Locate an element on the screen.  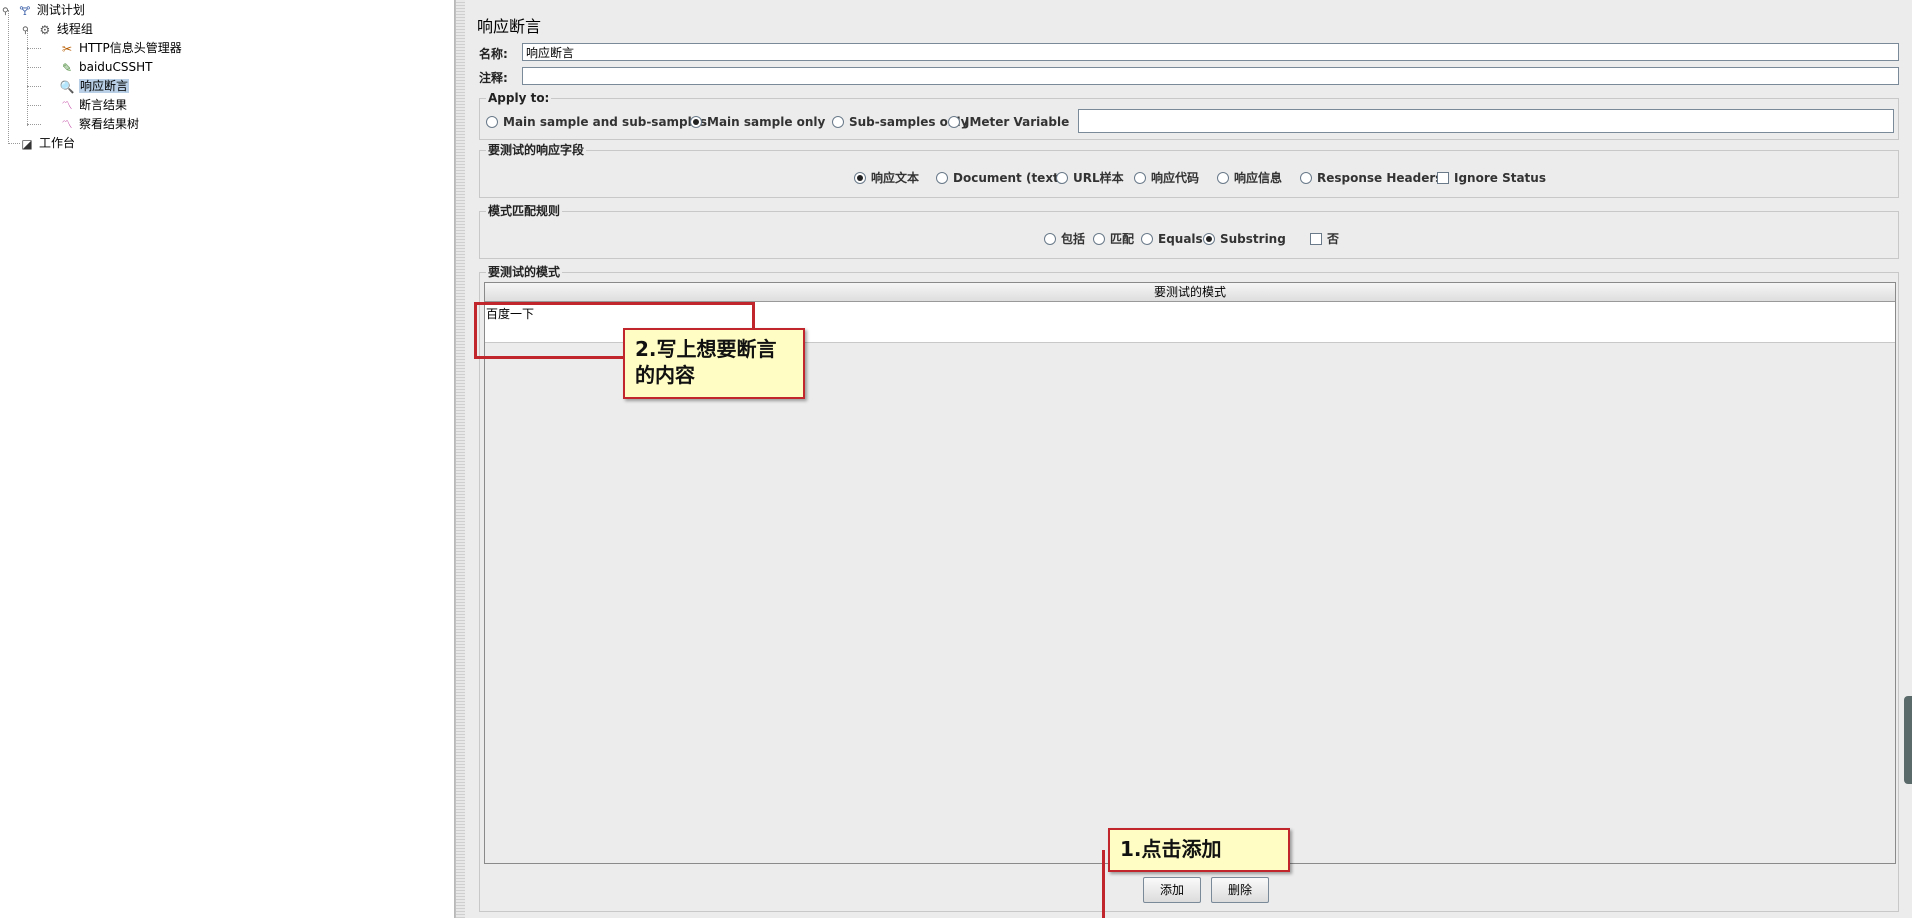
add-button: 添加 is located at coordinates (1172, 890).